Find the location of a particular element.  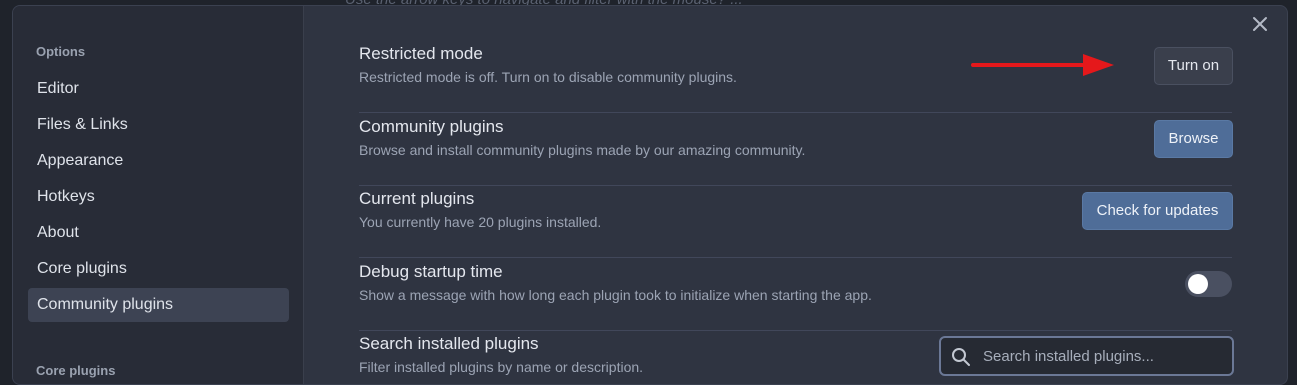

toggle-knob is located at coordinates (1198, 284).